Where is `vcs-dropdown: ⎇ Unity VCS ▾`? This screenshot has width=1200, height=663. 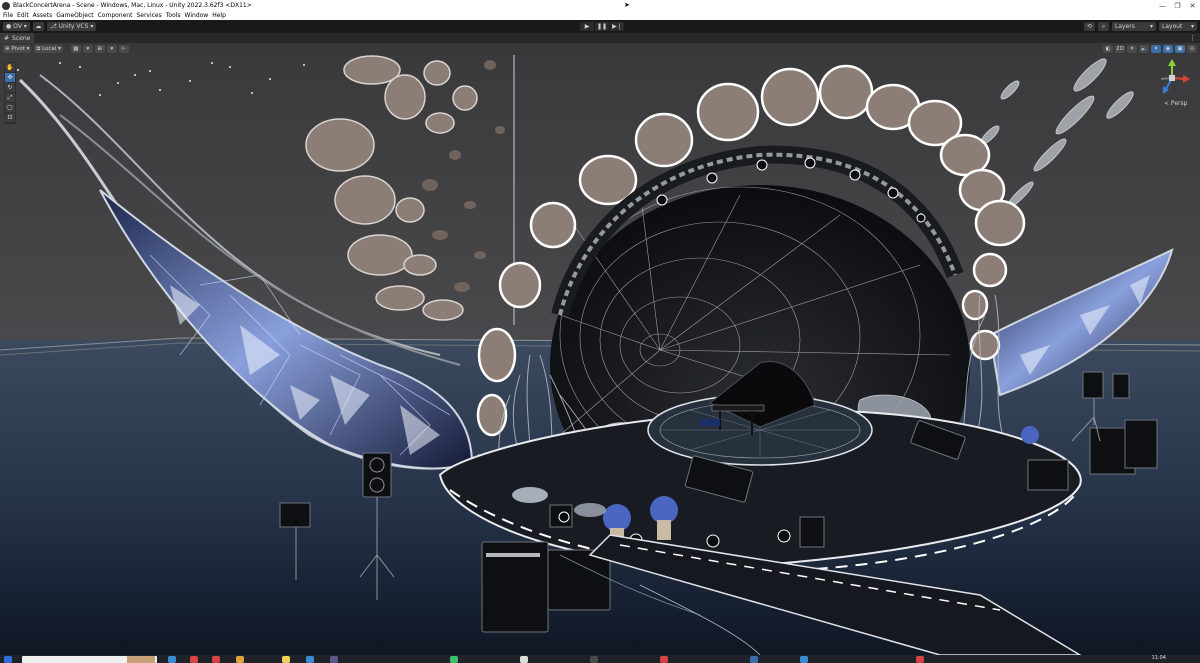
vcs-dropdown: ⎇ Unity VCS ▾ is located at coordinates (71, 26).